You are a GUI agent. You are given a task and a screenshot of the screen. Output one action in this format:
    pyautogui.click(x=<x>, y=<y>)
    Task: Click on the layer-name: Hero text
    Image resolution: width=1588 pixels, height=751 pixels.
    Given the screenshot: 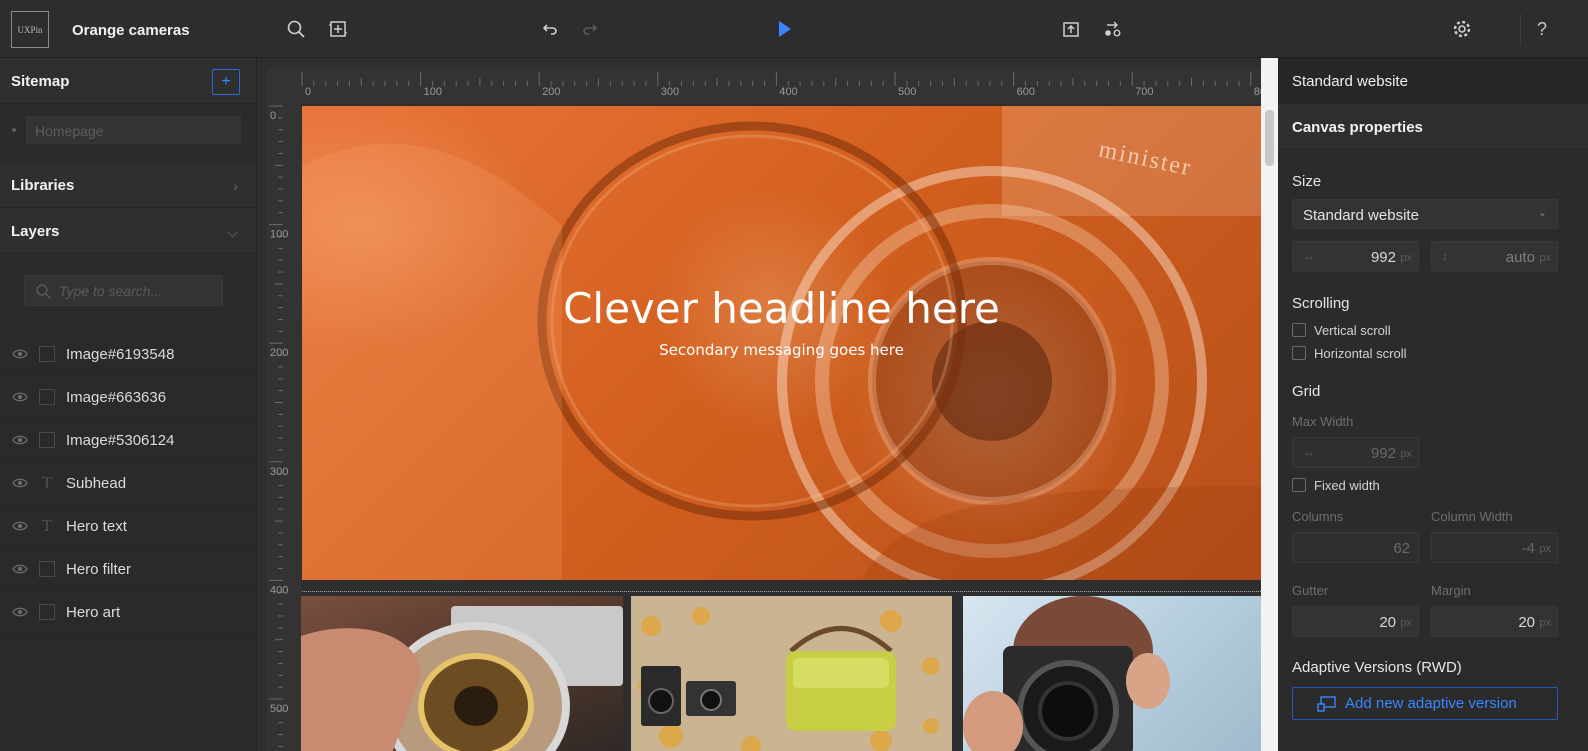 What is the action you would take?
    pyautogui.click(x=96, y=526)
    